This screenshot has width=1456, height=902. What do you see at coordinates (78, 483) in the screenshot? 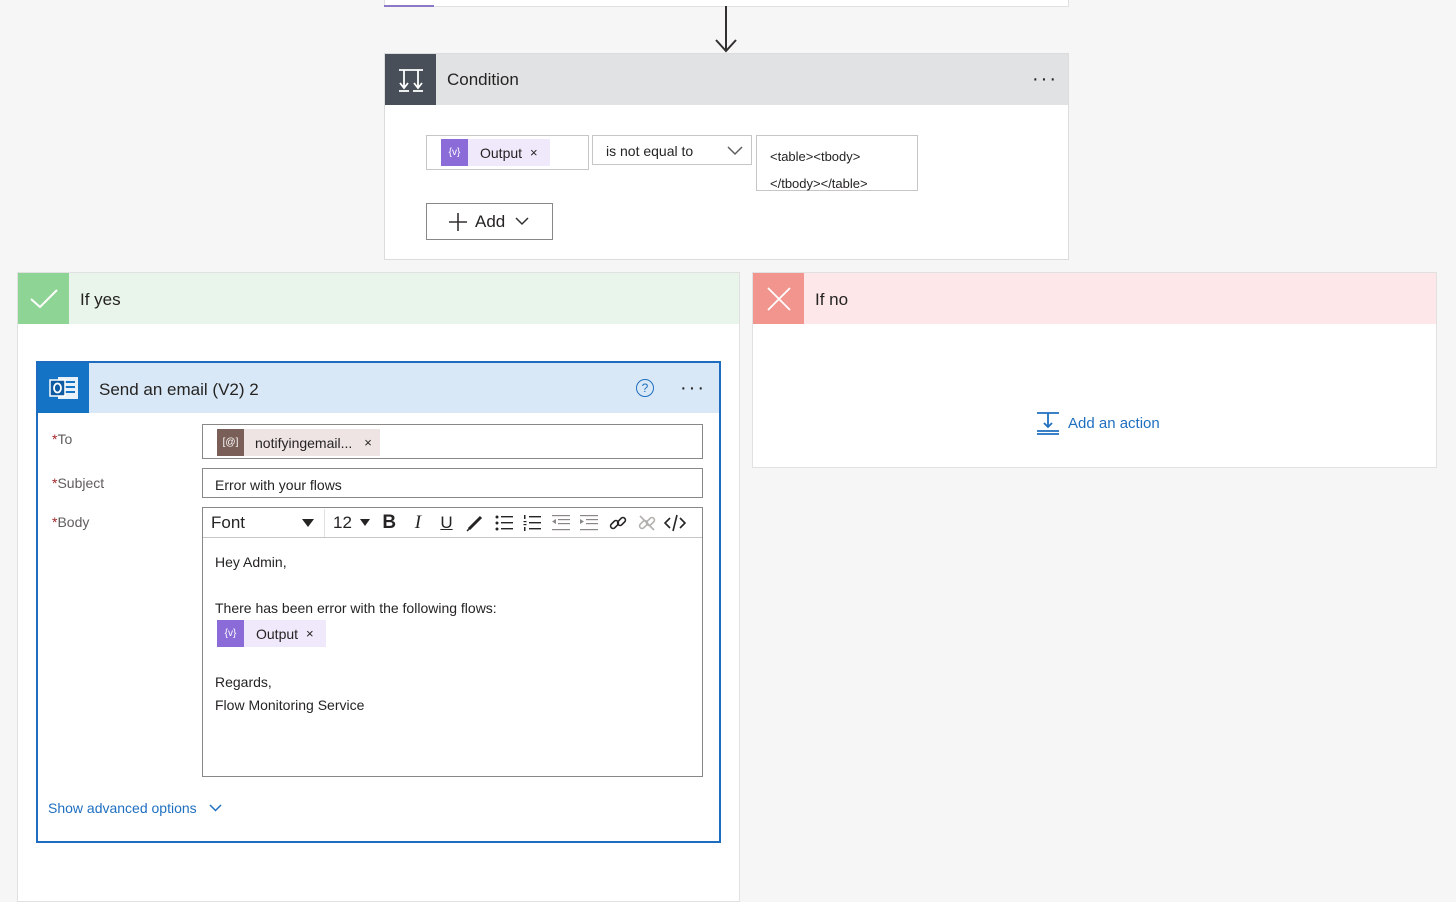
I see `subject-label: *Subject` at bounding box center [78, 483].